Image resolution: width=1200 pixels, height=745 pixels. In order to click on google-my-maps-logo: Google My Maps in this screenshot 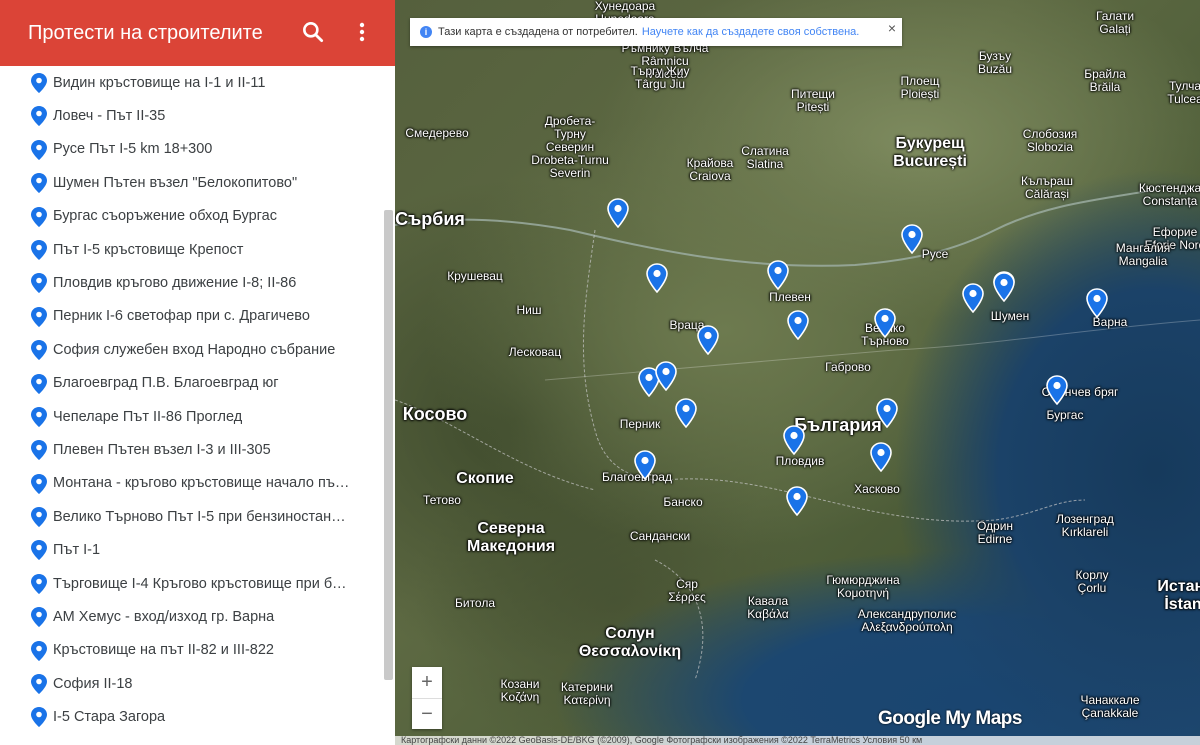, I will do `click(950, 718)`.